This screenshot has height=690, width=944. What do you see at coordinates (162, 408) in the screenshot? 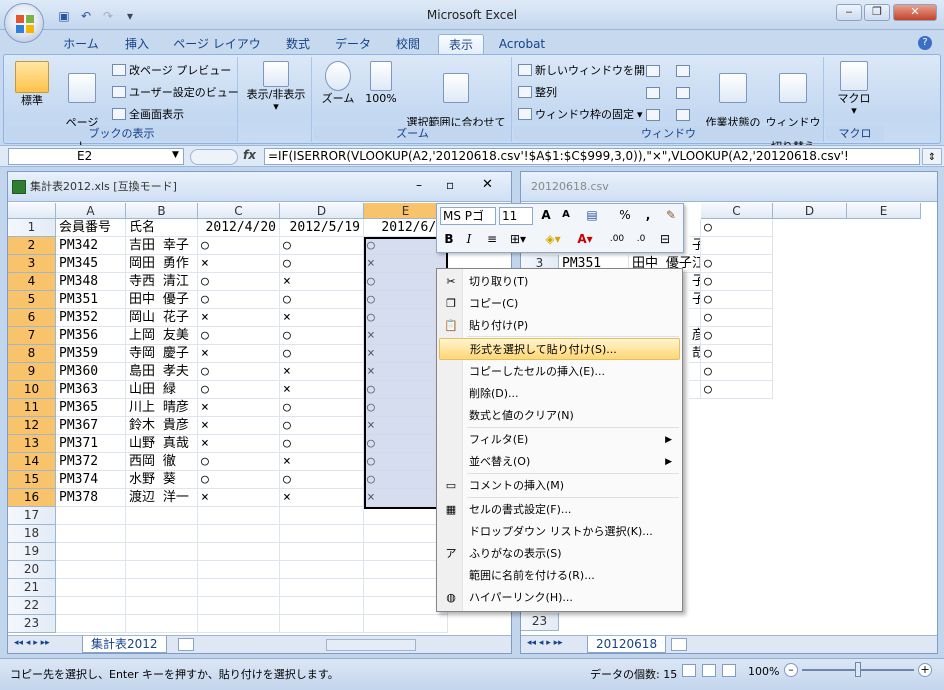
I see `grid-cell: 川上 晴彦` at bounding box center [162, 408].